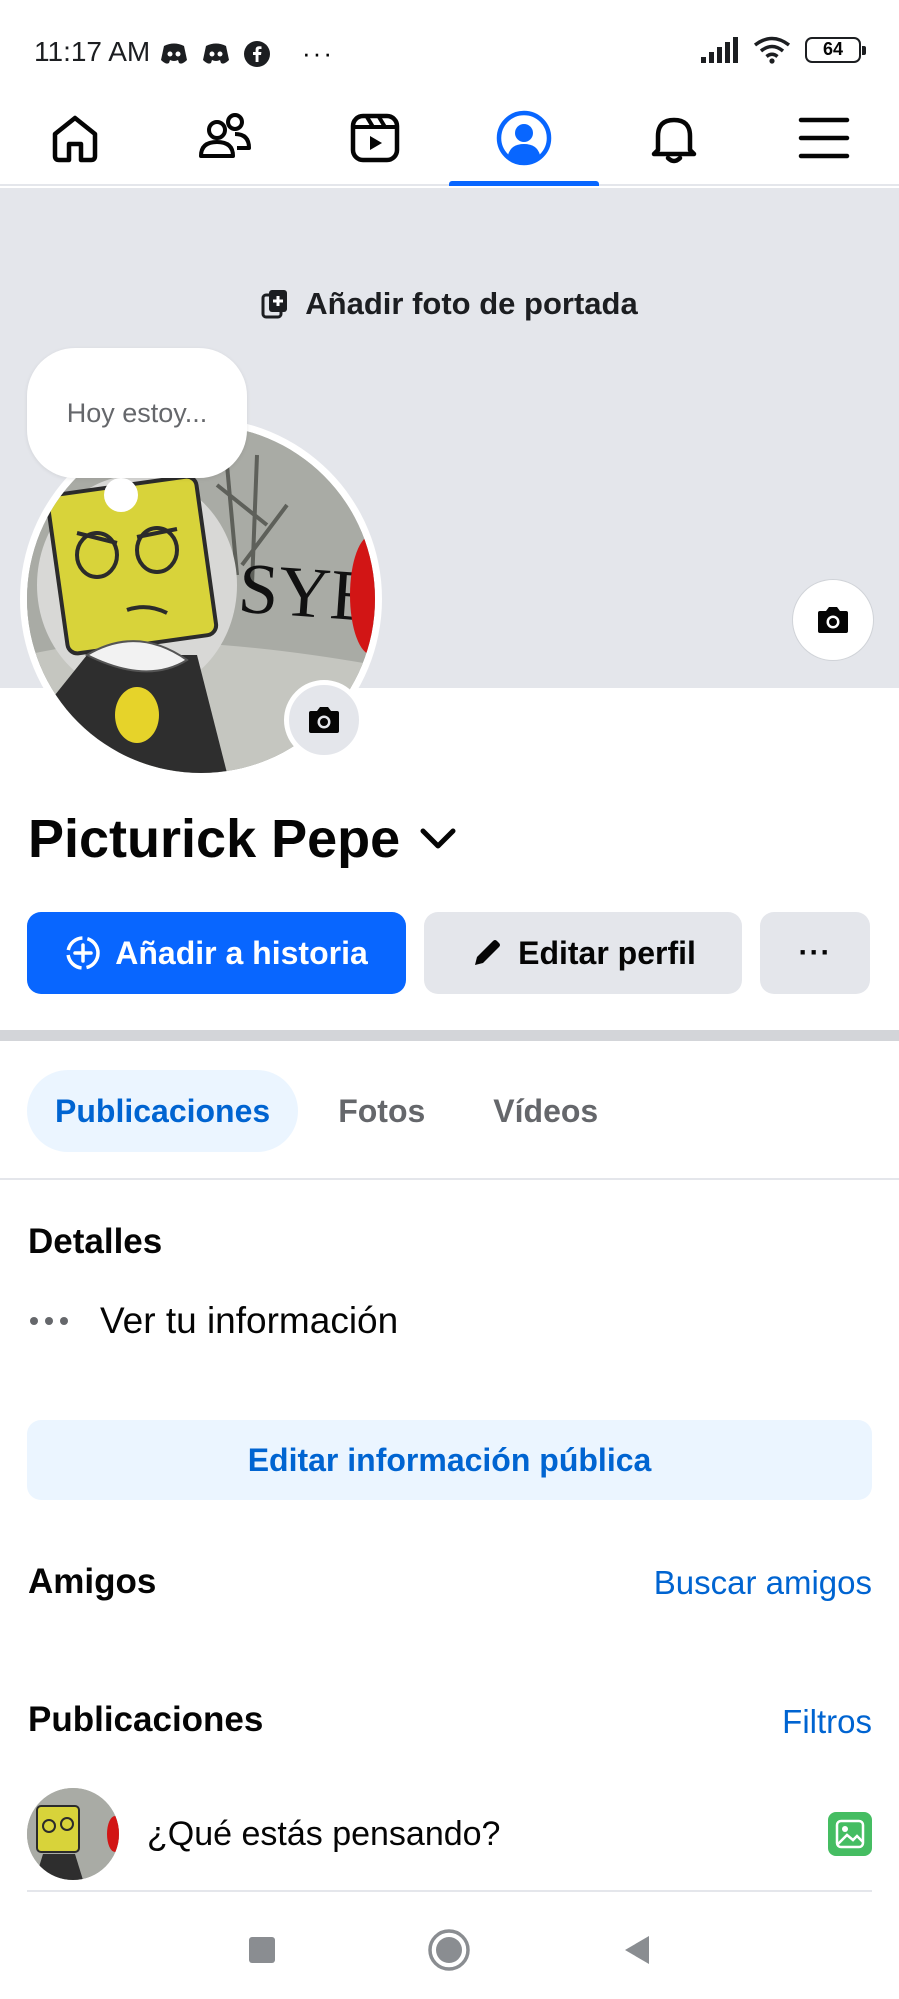  I want to click on photo-icon, so click(850, 1834).